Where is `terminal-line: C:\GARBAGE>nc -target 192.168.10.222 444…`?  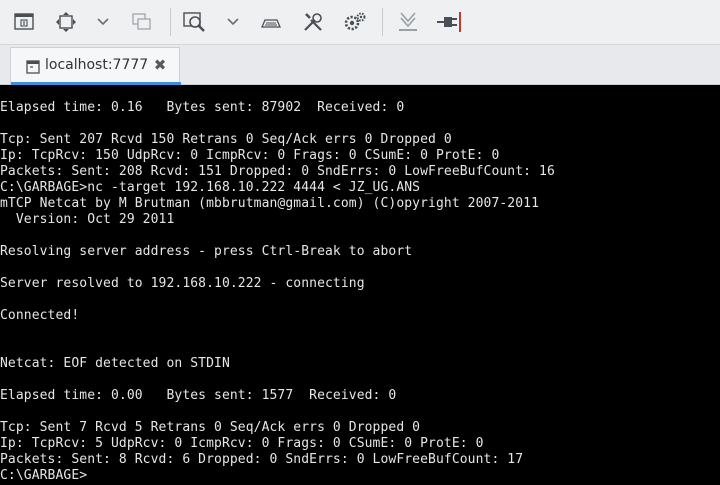
terminal-line: C:\GARBAGE>nc -target 192.168.10.222 444… is located at coordinates (210, 187).